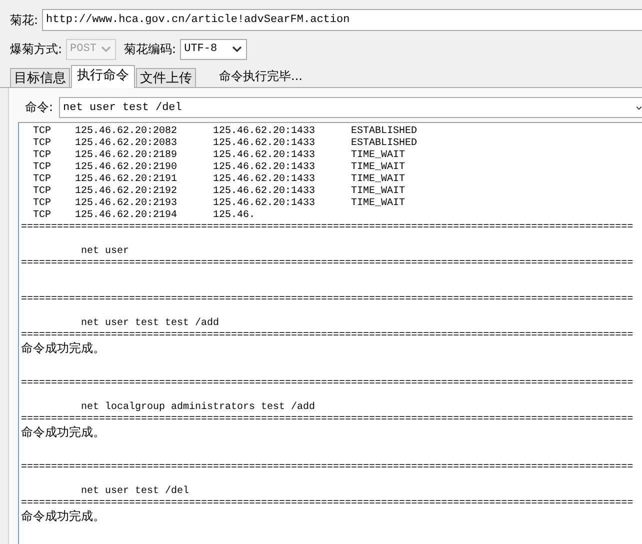  I want to click on url-label: 菊花:, so click(24, 20).